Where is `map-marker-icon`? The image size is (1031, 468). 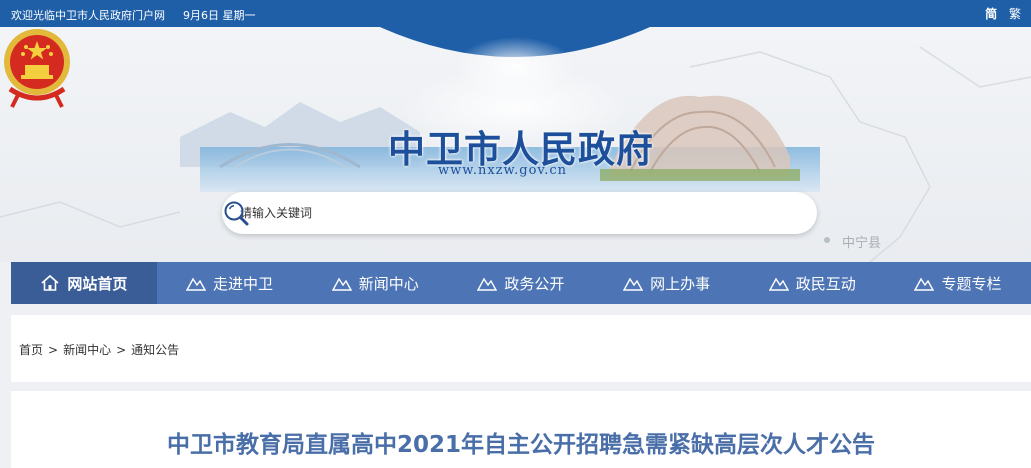 map-marker-icon is located at coordinates (827, 240).